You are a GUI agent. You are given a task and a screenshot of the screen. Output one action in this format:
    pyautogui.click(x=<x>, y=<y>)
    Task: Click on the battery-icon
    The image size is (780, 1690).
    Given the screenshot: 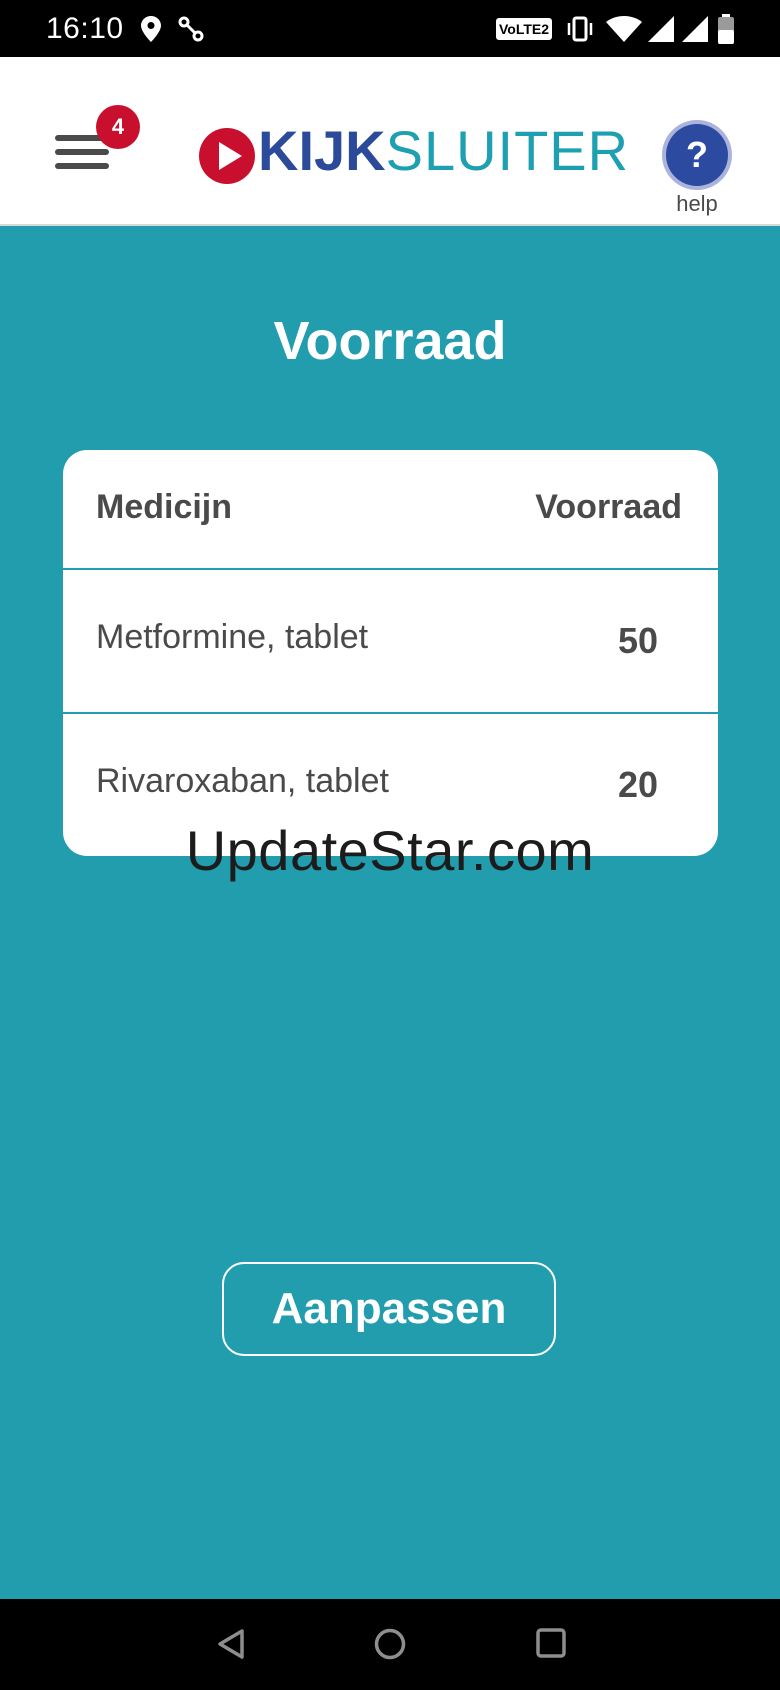 What is the action you would take?
    pyautogui.click(x=726, y=29)
    